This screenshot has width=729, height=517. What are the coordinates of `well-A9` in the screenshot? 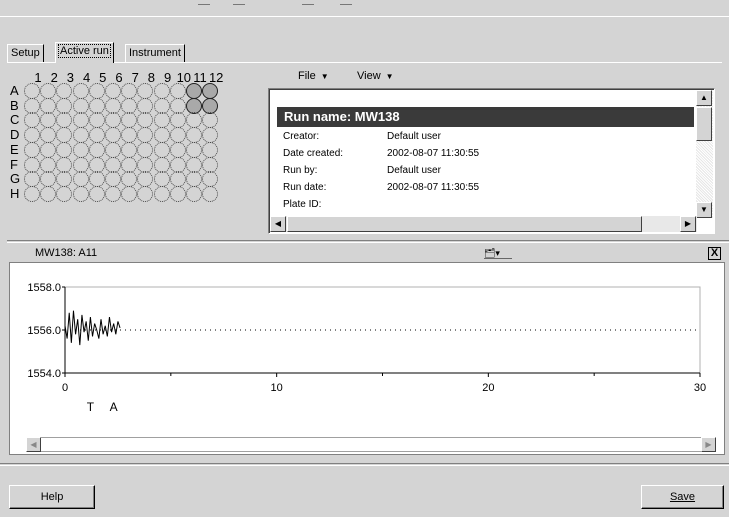 It's located at (161, 91).